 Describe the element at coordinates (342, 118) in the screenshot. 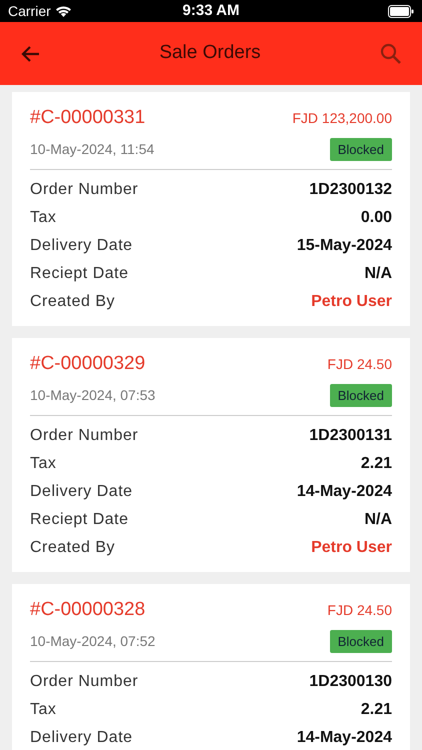

I see `order-amount: FJD 123,200.00` at that location.